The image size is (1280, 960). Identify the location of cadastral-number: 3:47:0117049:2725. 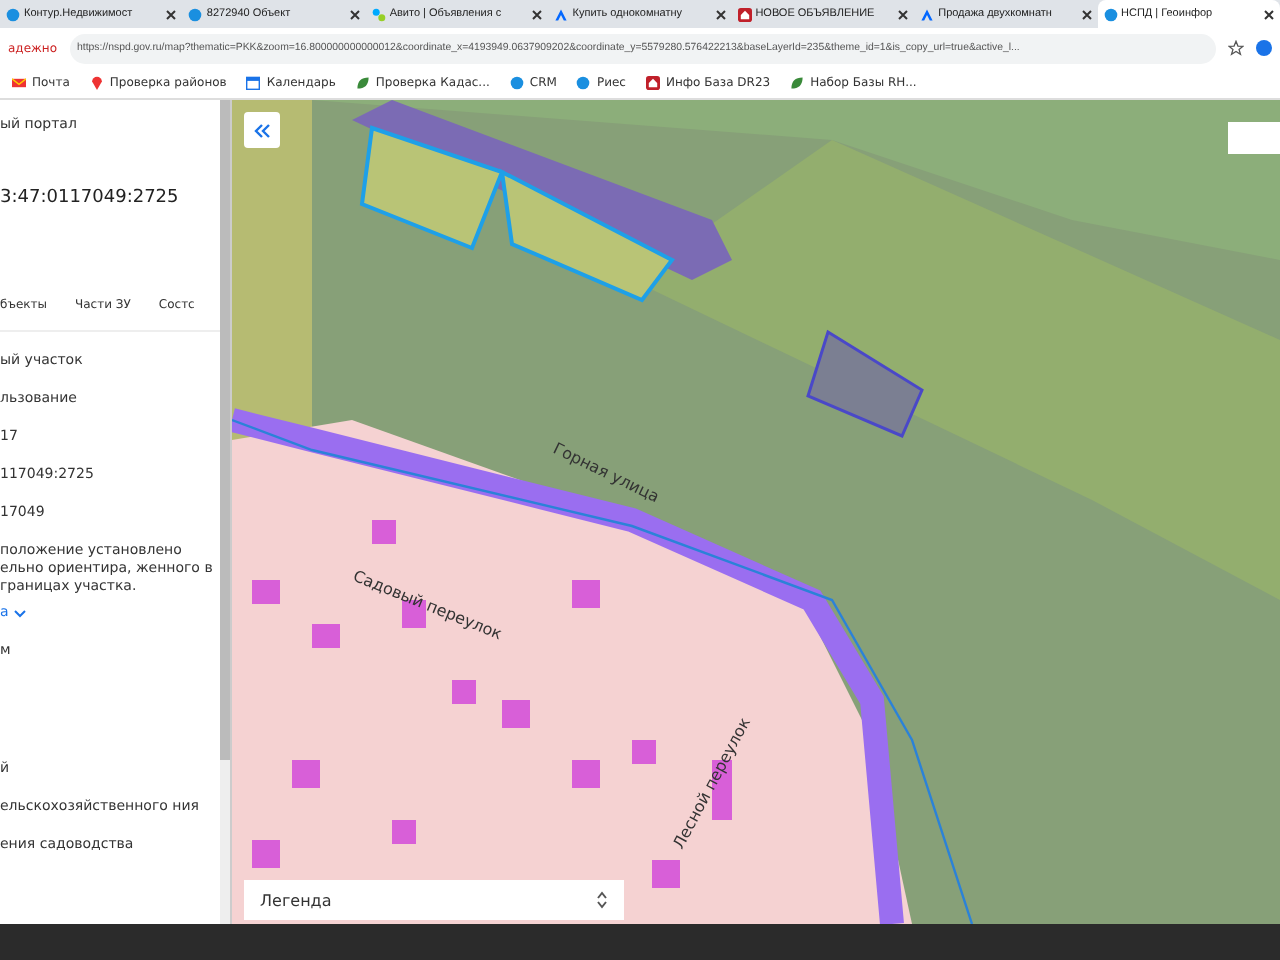
(90, 200).